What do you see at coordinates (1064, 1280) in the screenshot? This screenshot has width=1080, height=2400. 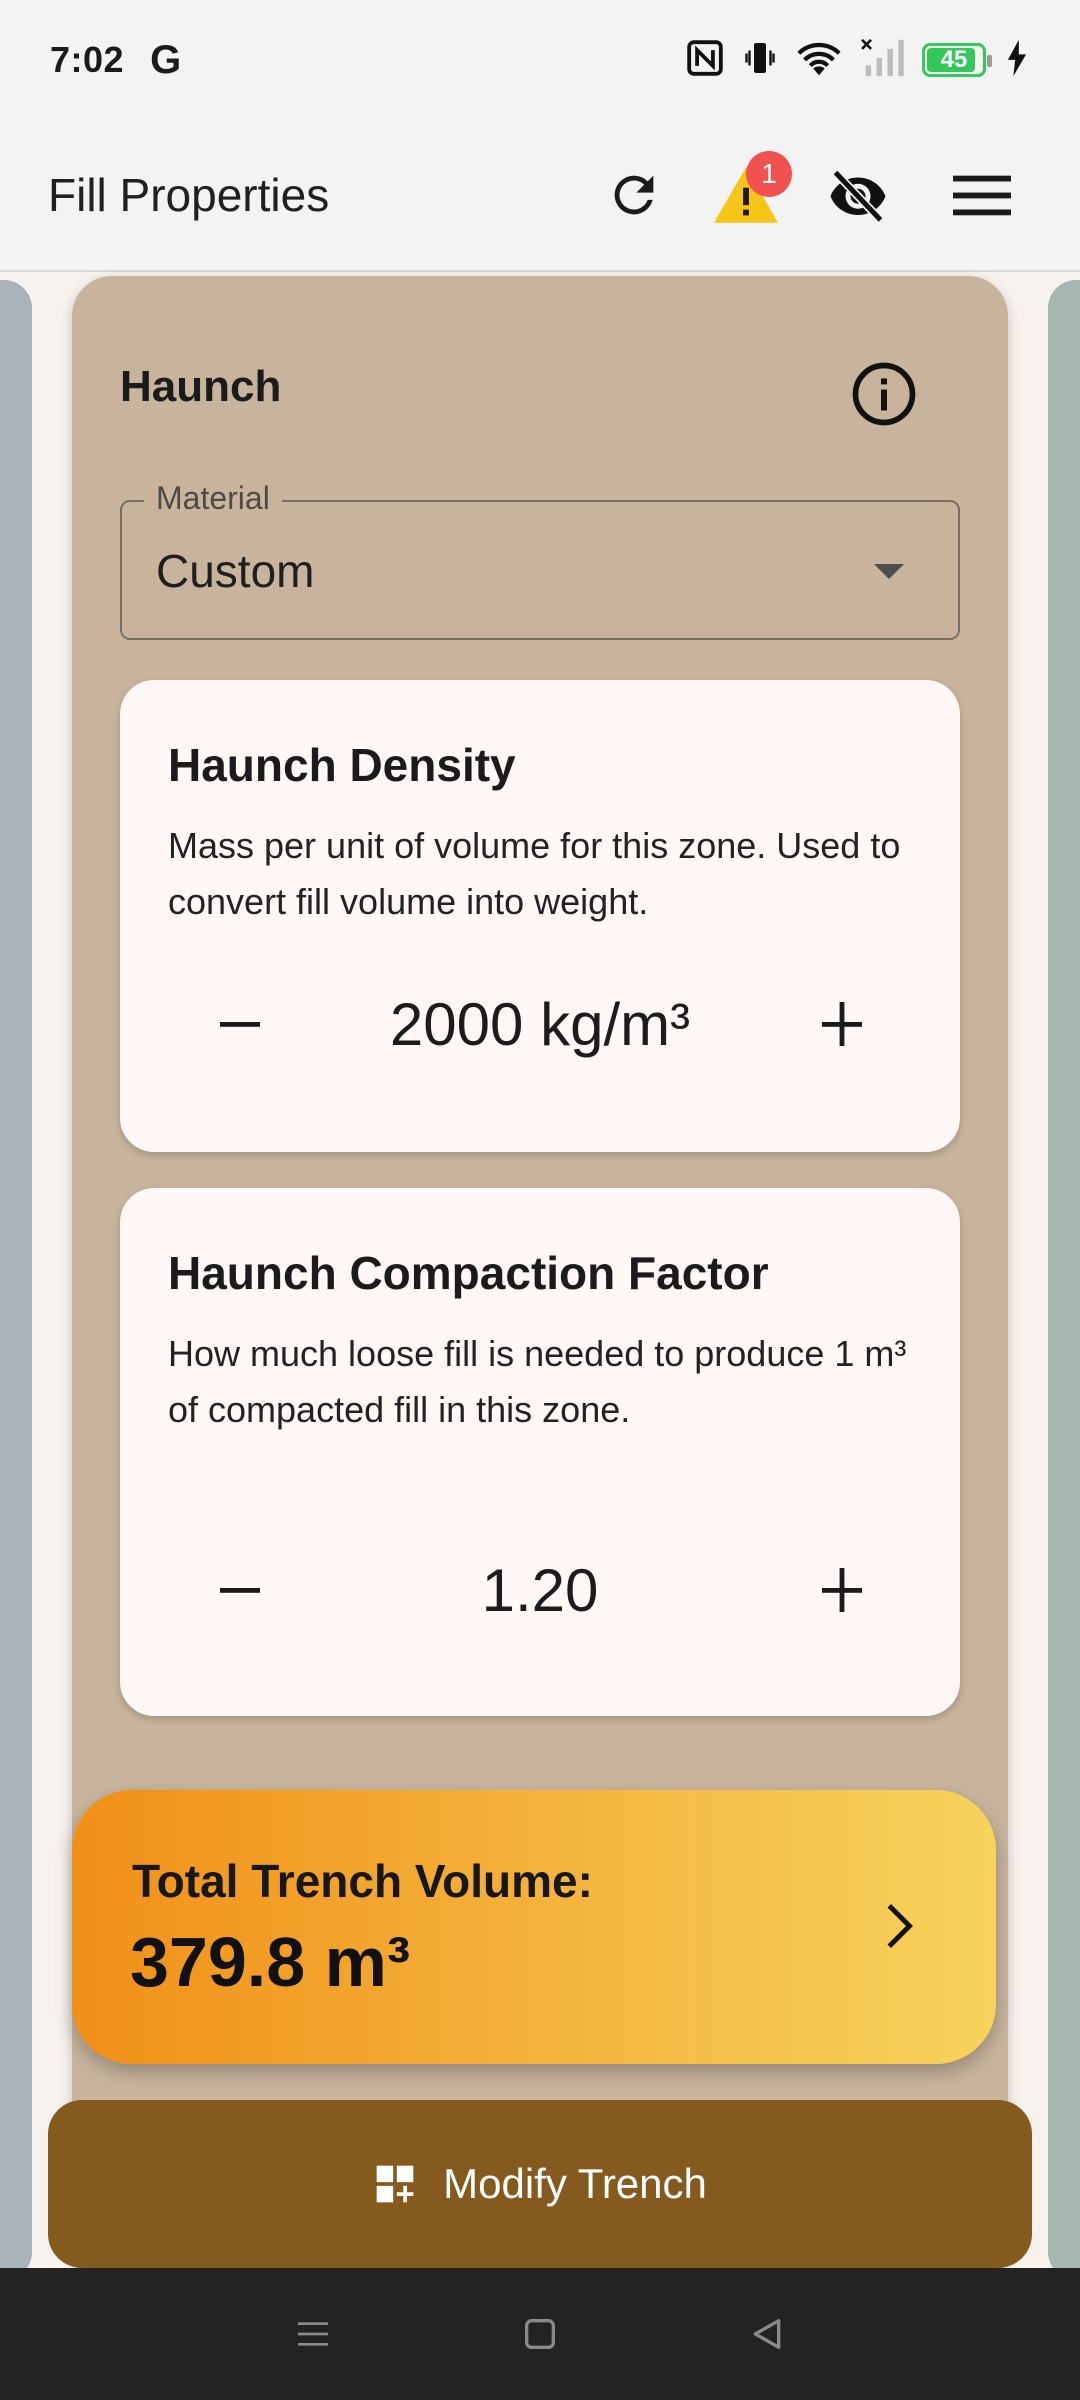 I see `next-zone-card` at bounding box center [1064, 1280].